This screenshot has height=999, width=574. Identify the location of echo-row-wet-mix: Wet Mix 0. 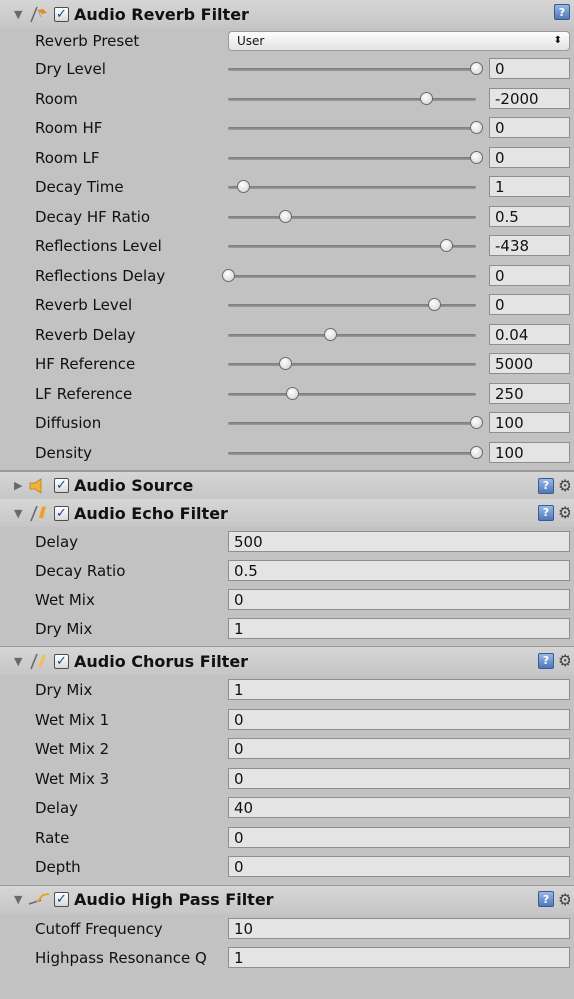
(287, 599).